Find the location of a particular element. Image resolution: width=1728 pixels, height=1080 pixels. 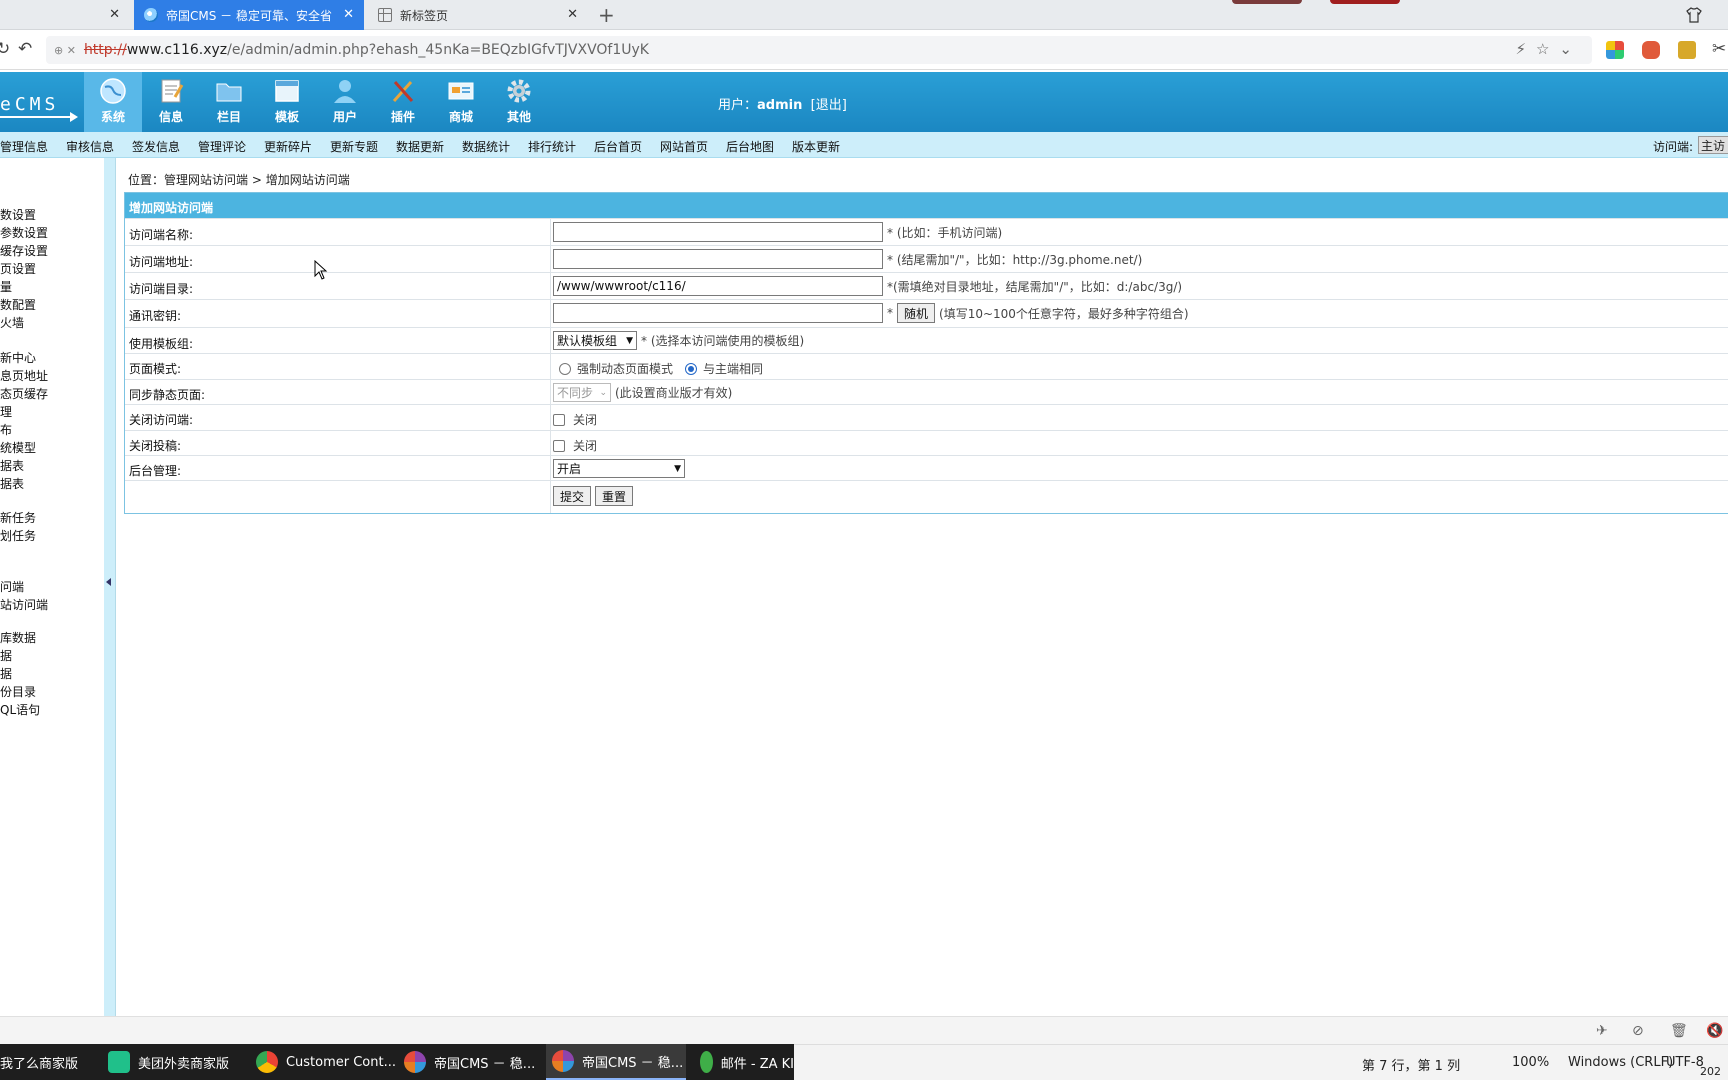

shirt-icon is located at coordinates (1694, 15).